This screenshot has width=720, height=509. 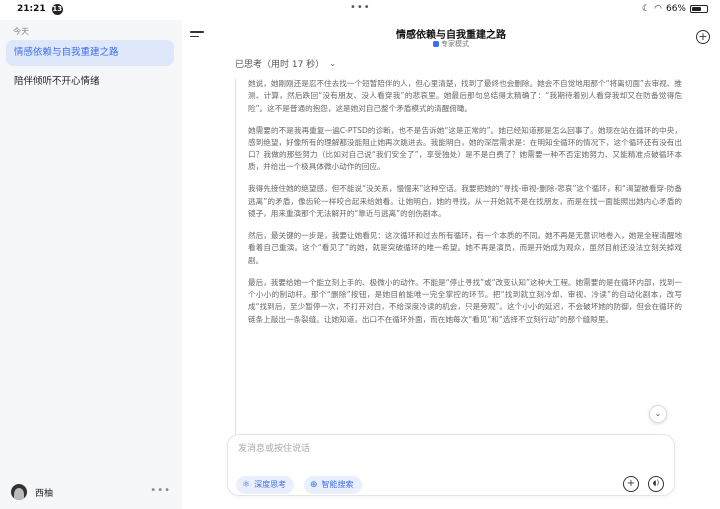 What do you see at coordinates (455, 44) in the screenshot?
I see `mode-text: 专家模式` at bounding box center [455, 44].